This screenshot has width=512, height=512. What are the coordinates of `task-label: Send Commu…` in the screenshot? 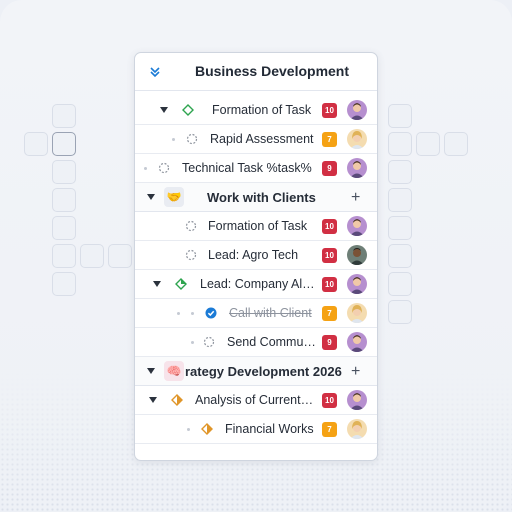 It's located at (271, 342).